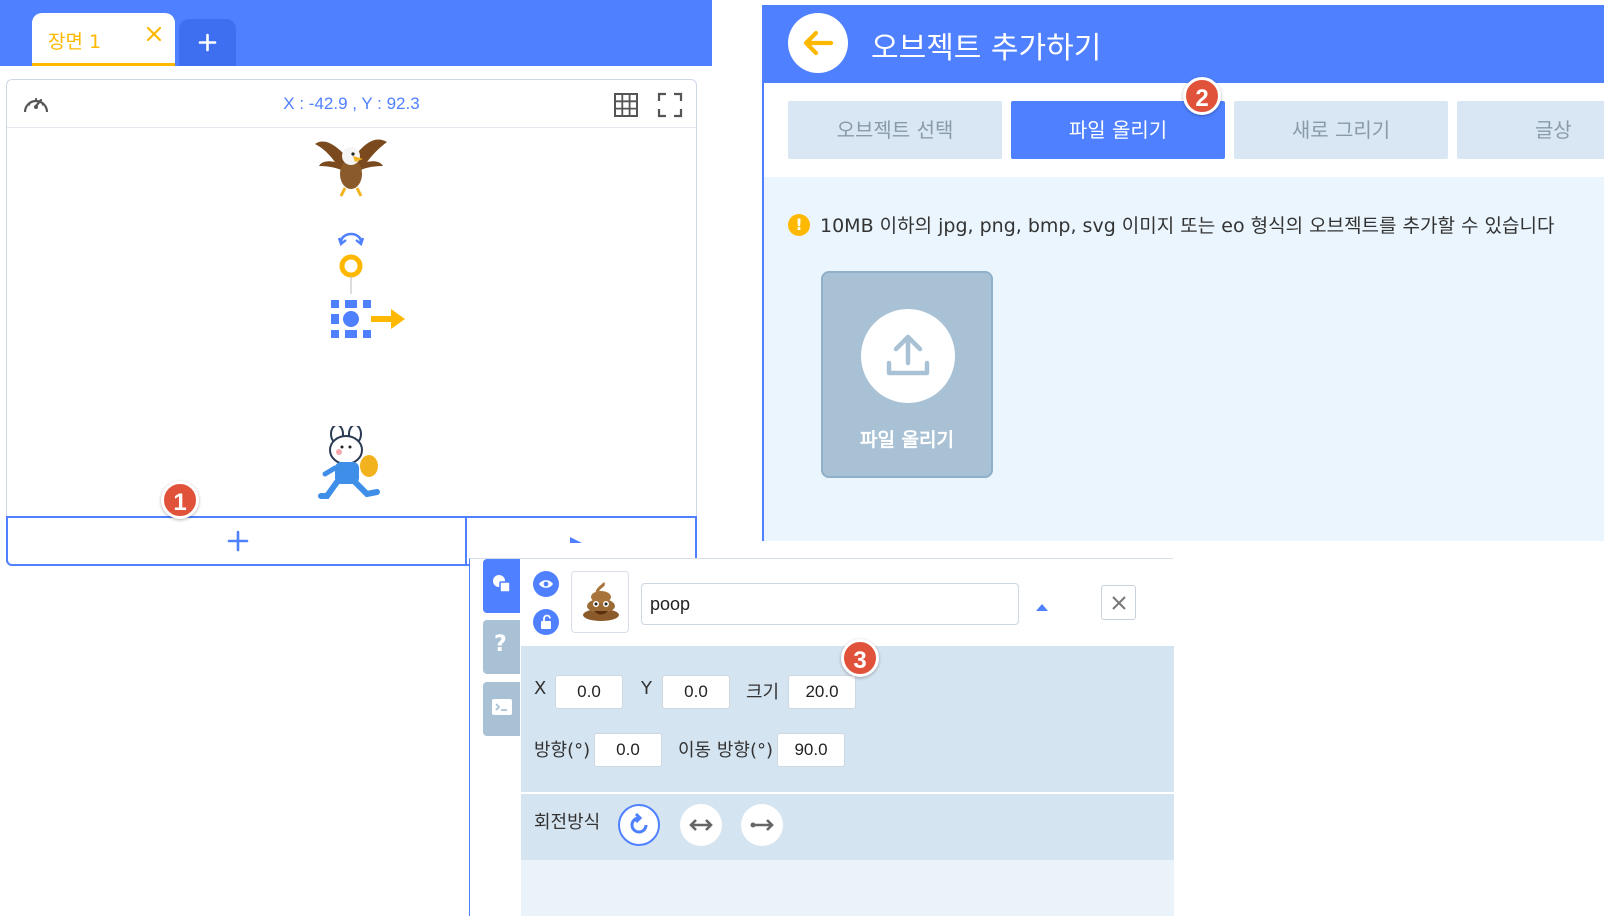 The height and width of the screenshot is (916, 1604). I want to click on delete-object-button, so click(1118, 602).